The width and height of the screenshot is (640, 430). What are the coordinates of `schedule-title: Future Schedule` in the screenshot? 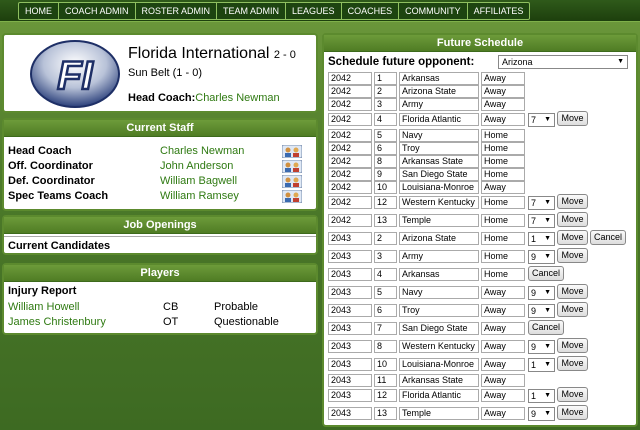 It's located at (480, 43).